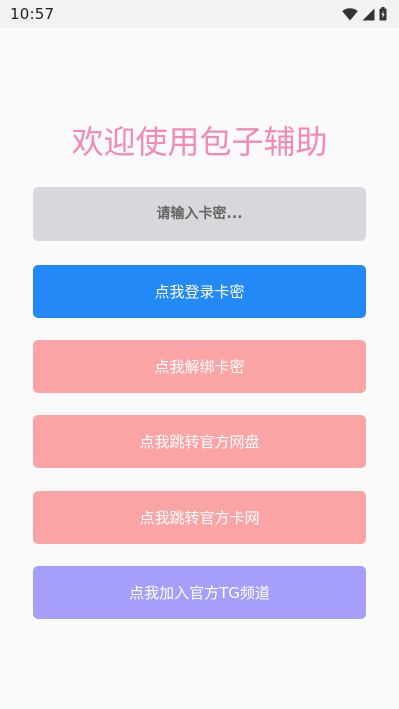 Image resolution: width=399 pixels, height=709 pixels. What do you see at coordinates (199, 517) in the screenshot?
I see `card-shop-button: 点我跳转官方卡网` at bounding box center [199, 517].